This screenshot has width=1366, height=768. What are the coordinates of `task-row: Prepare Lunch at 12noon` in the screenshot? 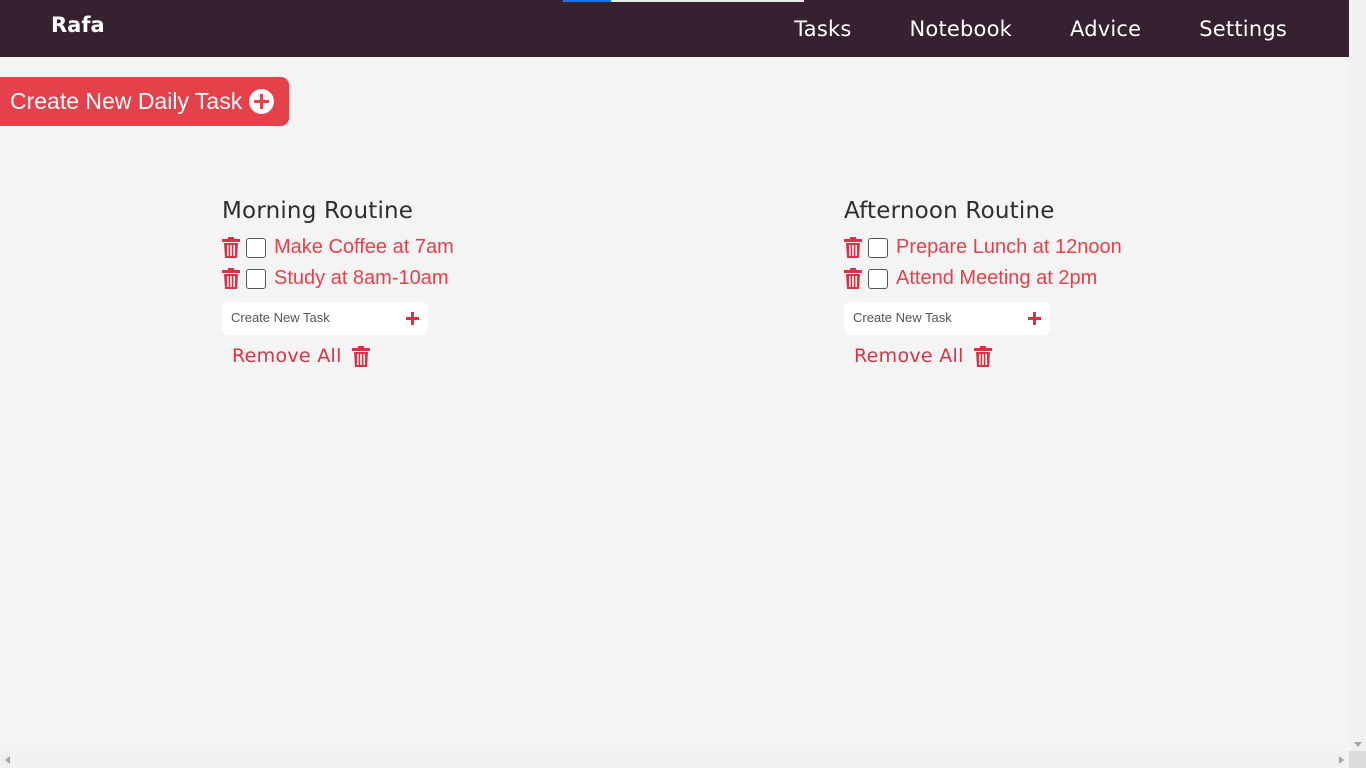 It's located at (1054, 247).